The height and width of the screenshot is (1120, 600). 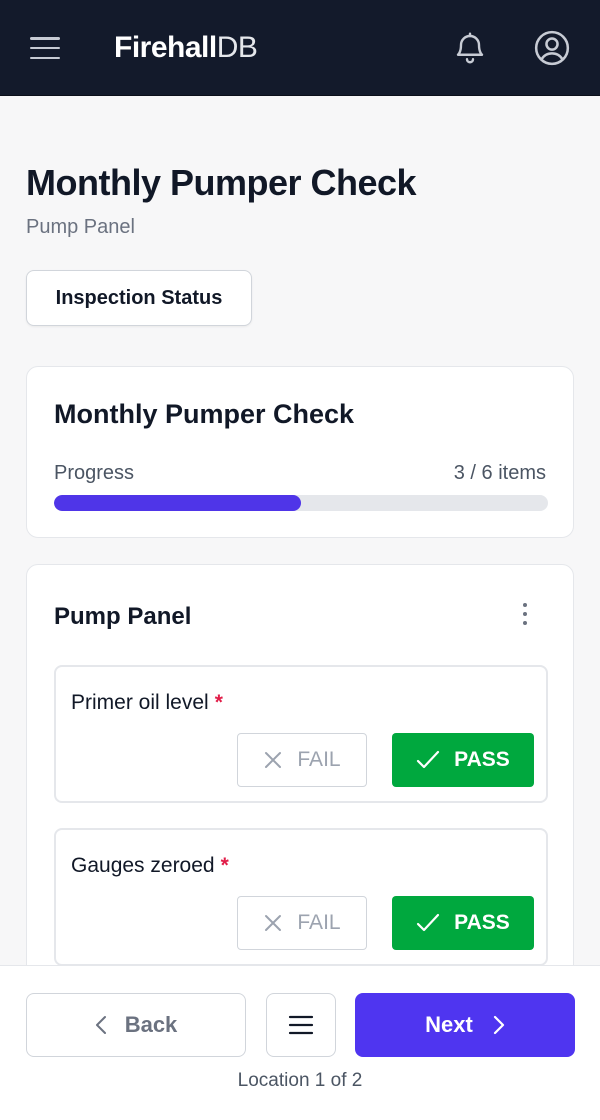 I want to click on chevron-right-icon, so click(x=498, y=1025).